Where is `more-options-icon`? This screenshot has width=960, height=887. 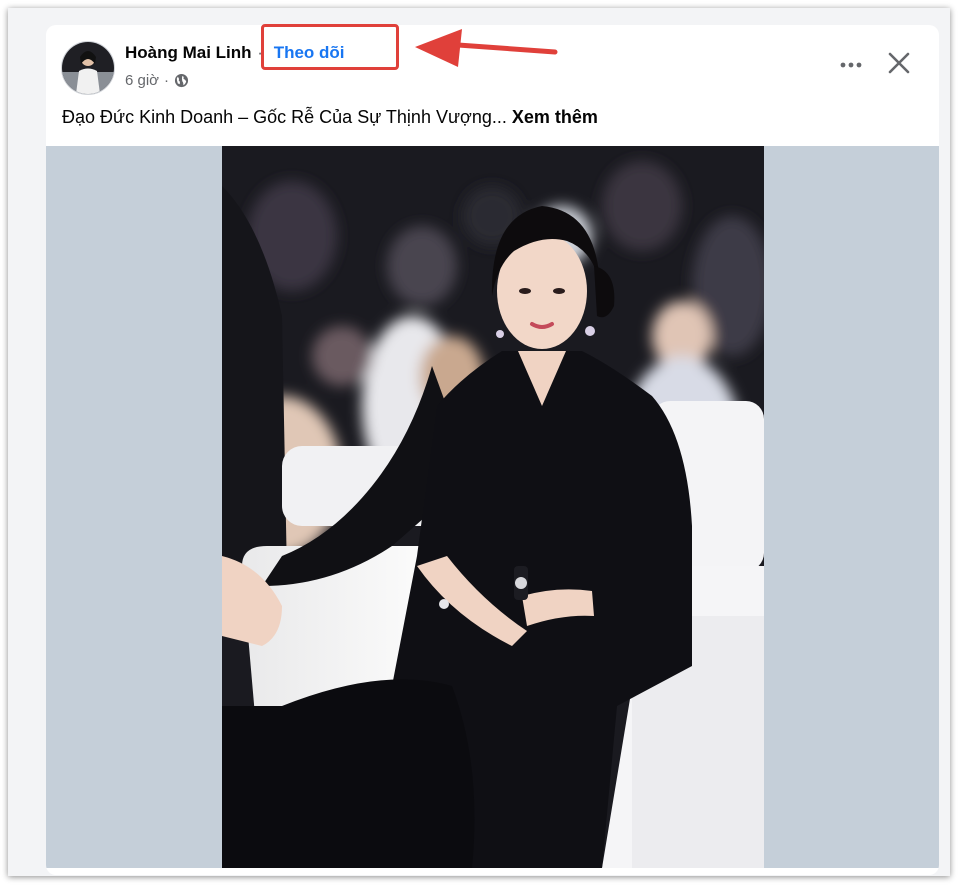
more-options-icon is located at coordinates (851, 65).